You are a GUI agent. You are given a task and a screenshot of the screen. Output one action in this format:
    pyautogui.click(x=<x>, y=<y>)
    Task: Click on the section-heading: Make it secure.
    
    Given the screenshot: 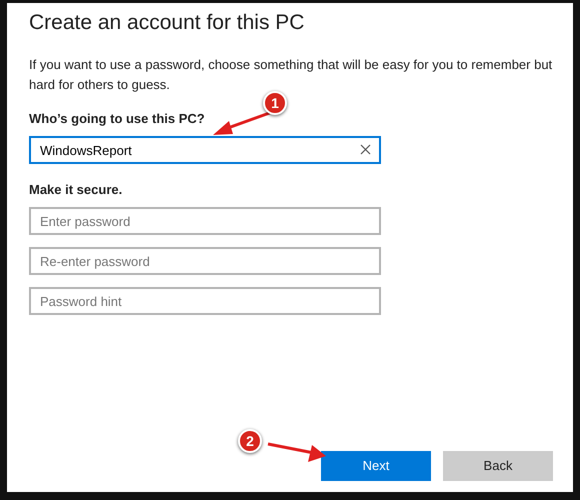 What is the action you would take?
    pyautogui.click(x=75, y=190)
    